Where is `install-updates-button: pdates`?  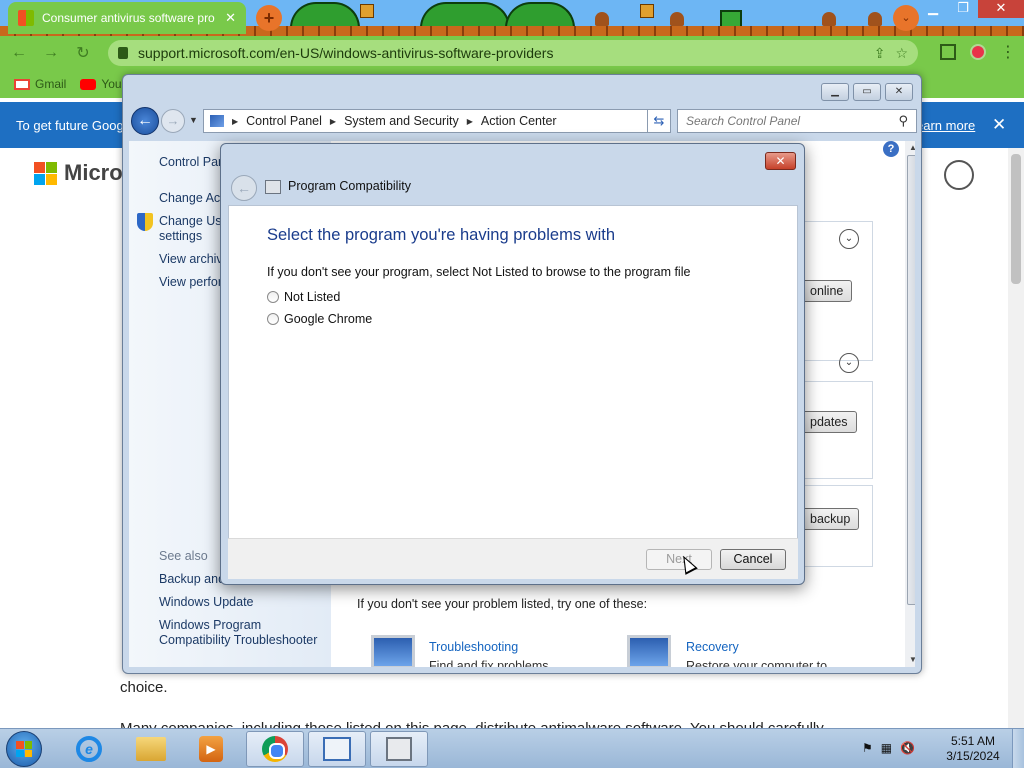
install-updates-button: pdates is located at coordinates (829, 422).